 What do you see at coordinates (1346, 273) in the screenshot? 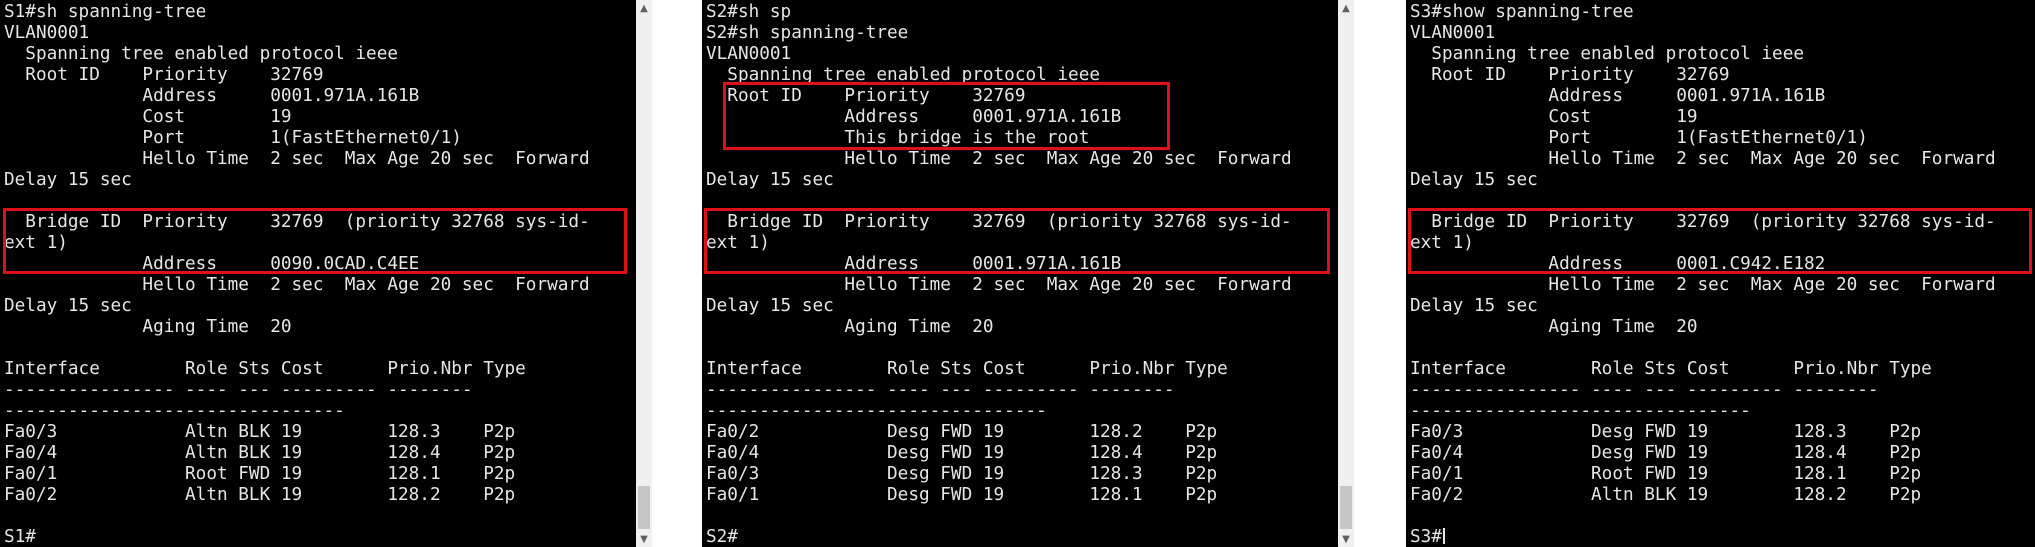
I see `scrollbar-s2: ▲ ▼` at bounding box center [1346, 273].